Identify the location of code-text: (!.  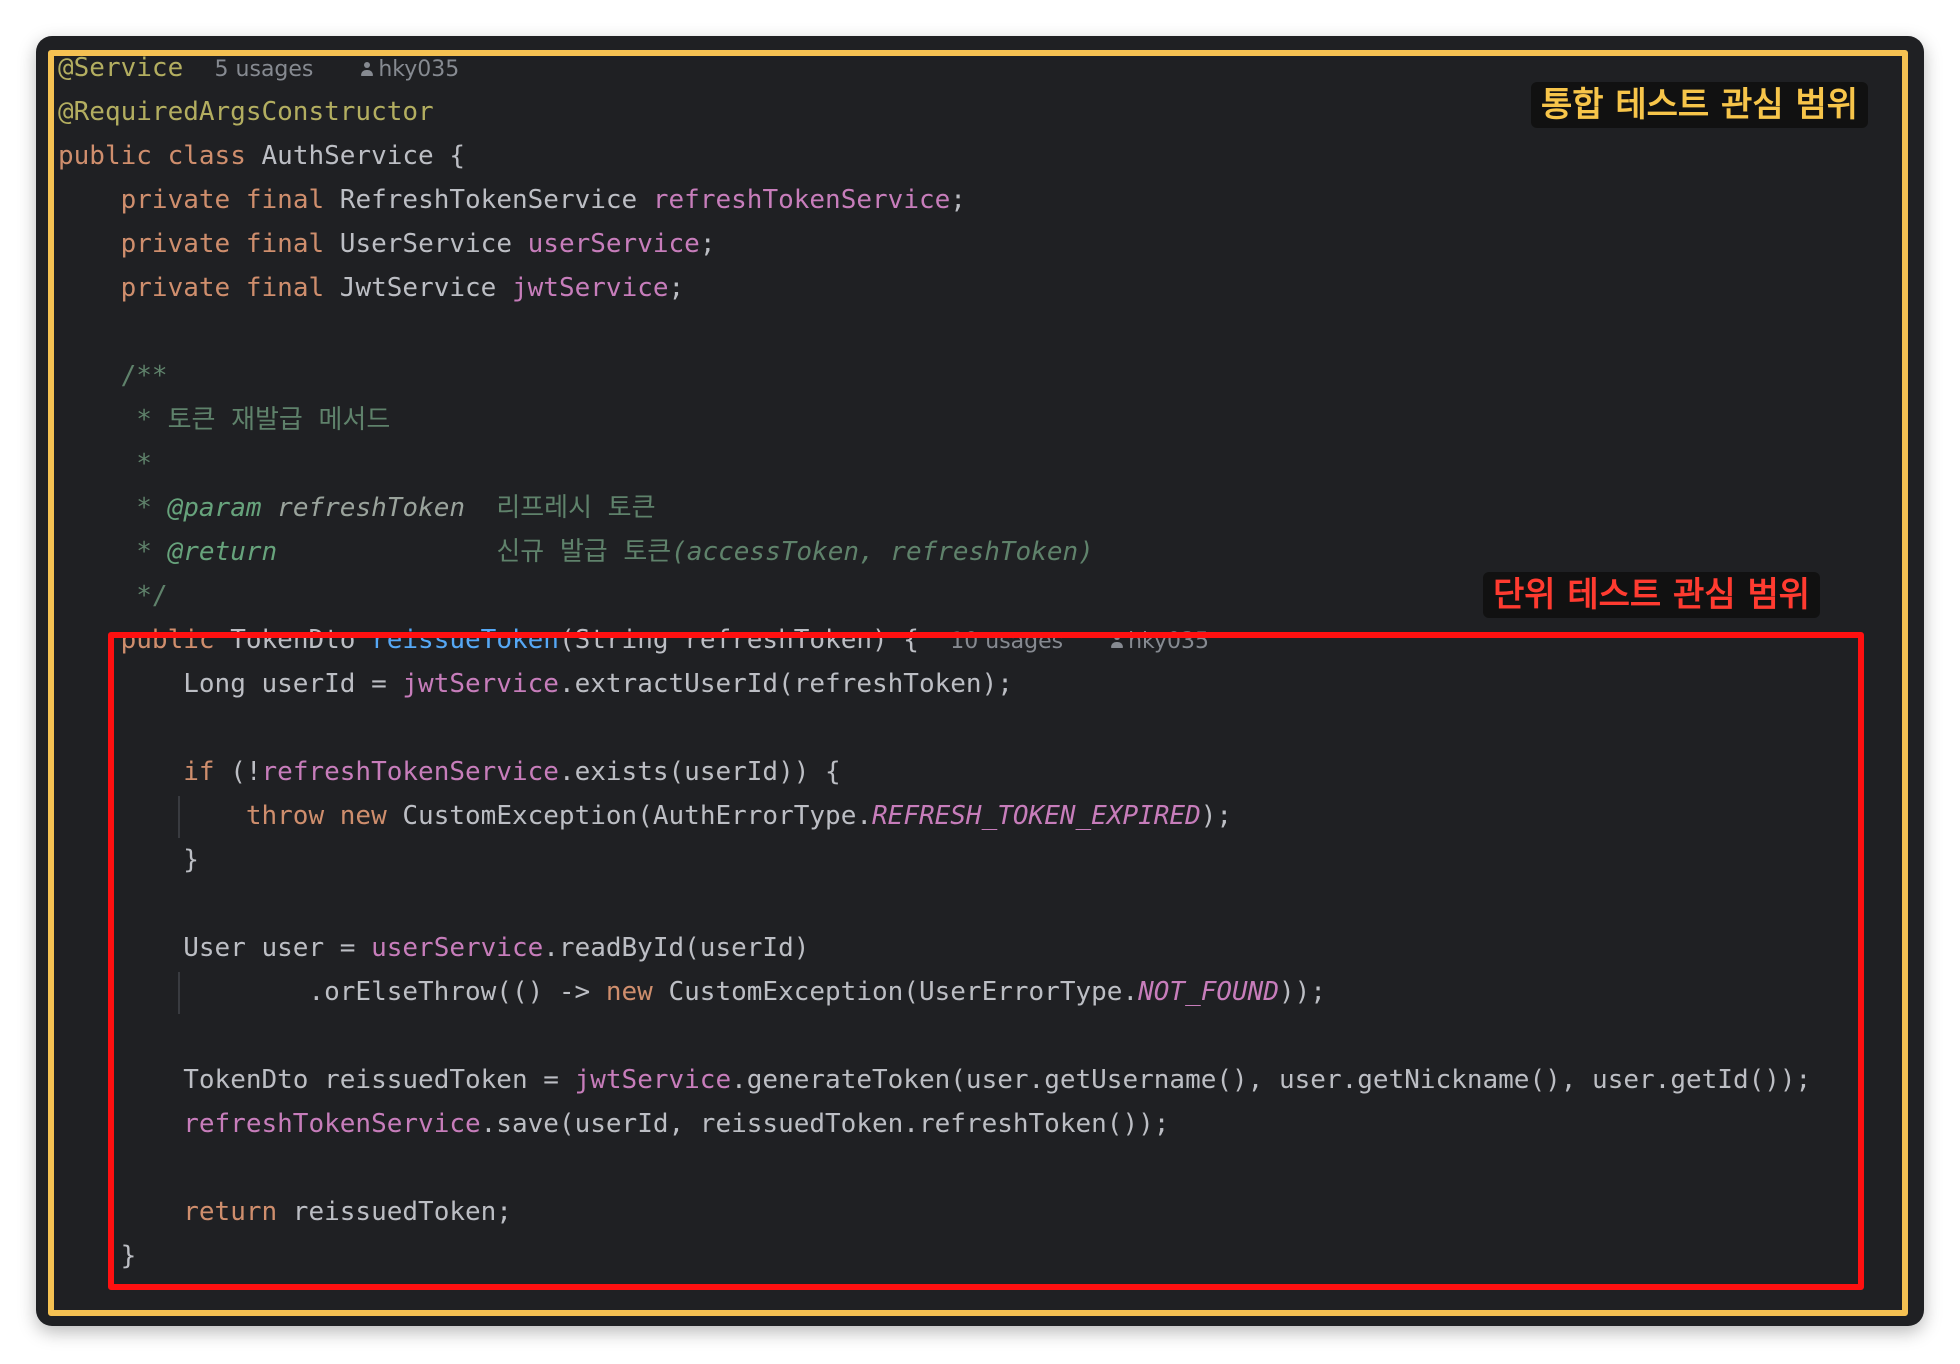
(238, 772).